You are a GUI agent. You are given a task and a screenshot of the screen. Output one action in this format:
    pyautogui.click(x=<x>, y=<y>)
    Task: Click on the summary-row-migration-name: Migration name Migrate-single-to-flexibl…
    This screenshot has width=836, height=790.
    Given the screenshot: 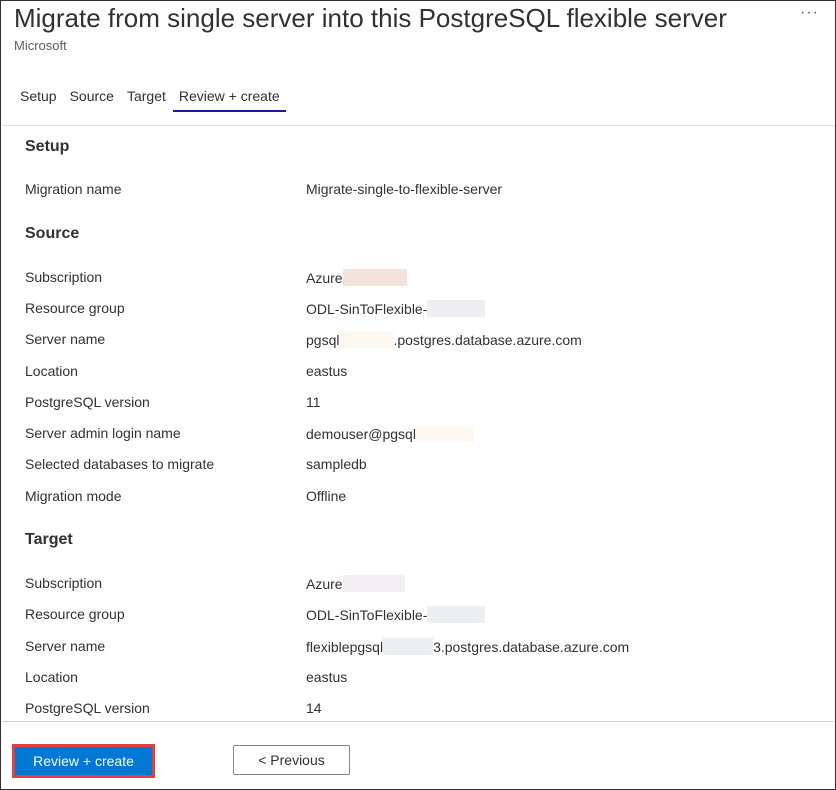 What is the action you would take?
    pyautogui.click(x=415, y=191)
    